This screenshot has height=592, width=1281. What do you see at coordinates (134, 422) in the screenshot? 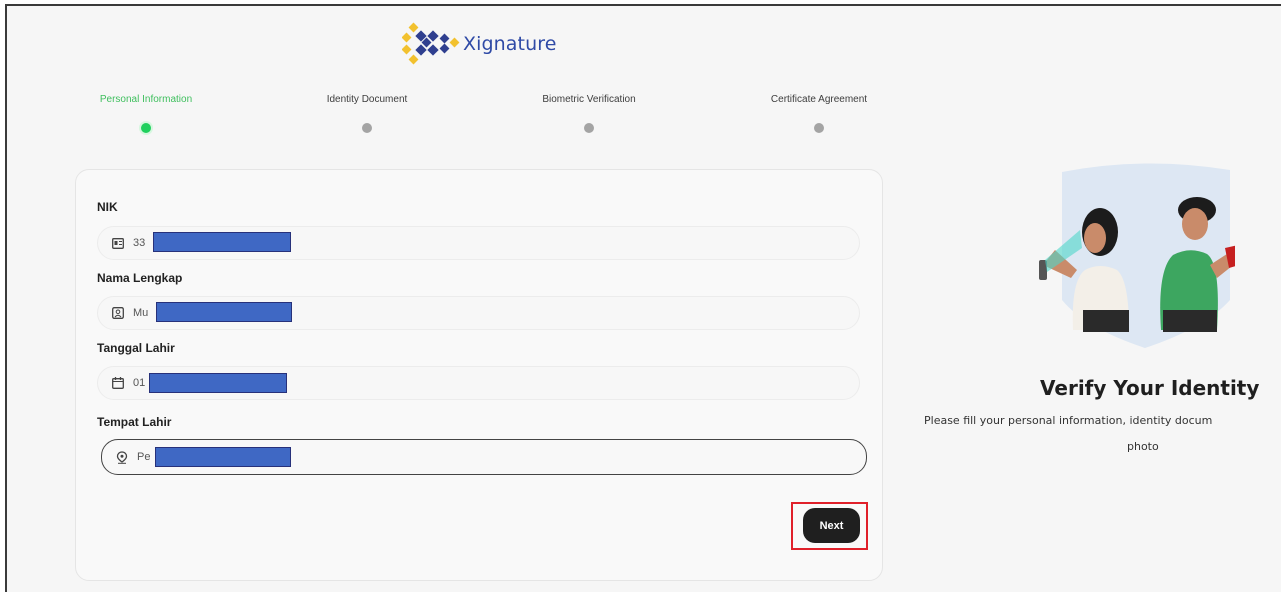
I see `birth-place-label: Tempat Lahir` at bounding box center [134, 422].